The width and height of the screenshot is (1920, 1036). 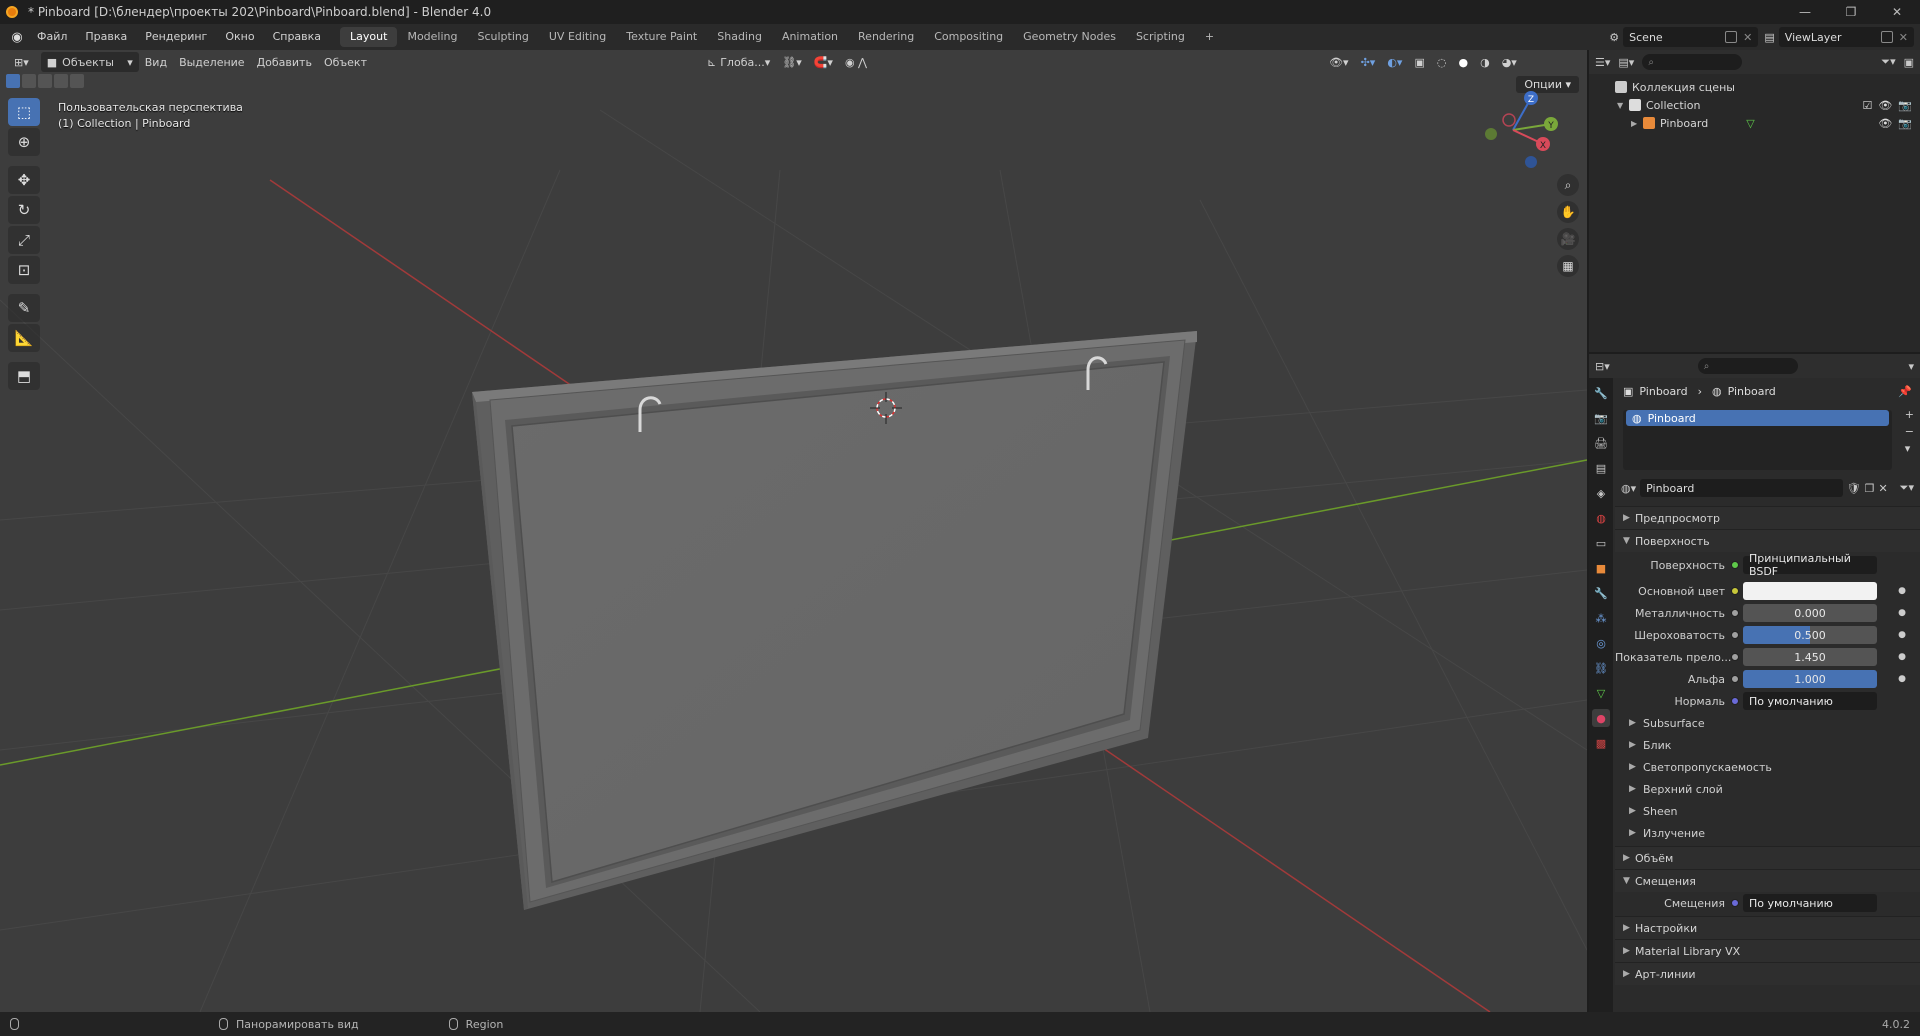 I want to click on view-layer-field: ViewLayer ✕, so click(x=1846, y=37).